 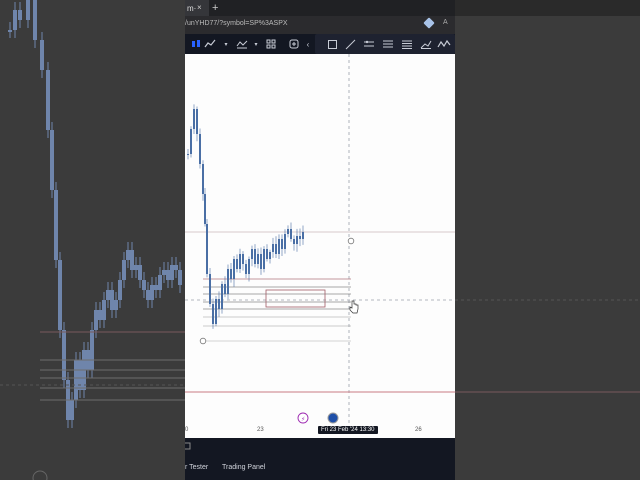 What do you see at coordinates (245, 216) in the screenshot?
I see `candlestick-series` at bounding box center [245, 216].